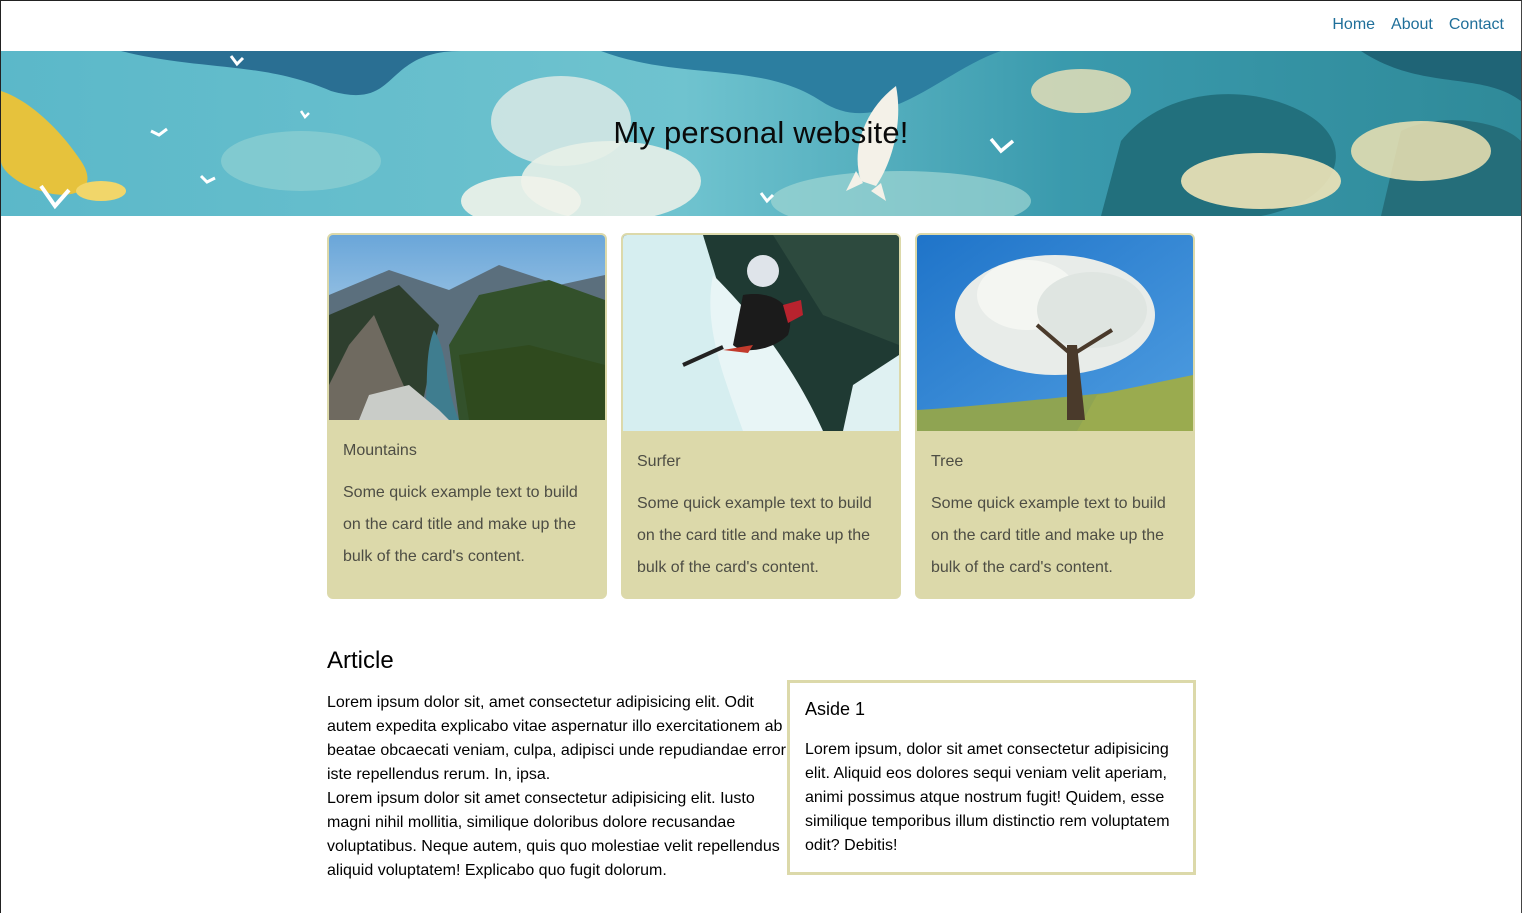 Image resolution: width=1522 pixels, height=913 pixels. What do you see at coordinates (761, 26) in the screenshot?
I see `top-nav: Home About Contact` at bounding box center [761, 26].